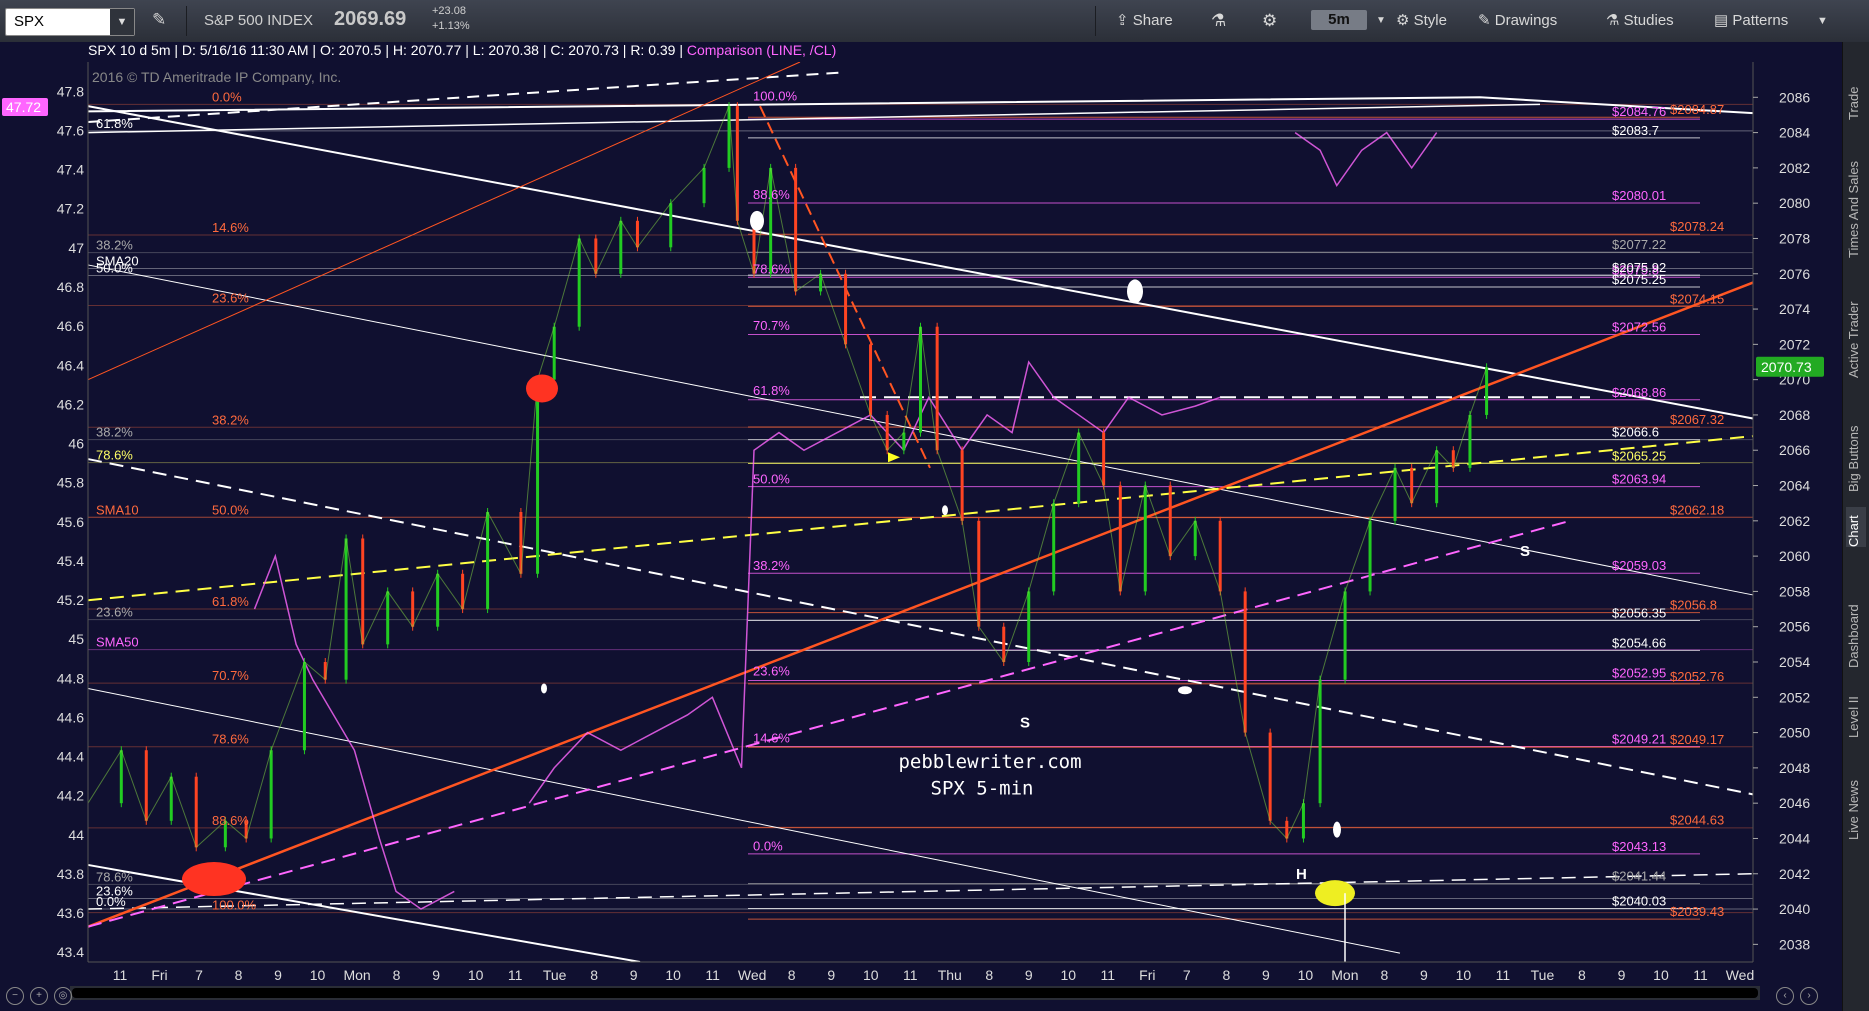  I want to click on comparison-tick-label: 45.4, so click(70, 561).